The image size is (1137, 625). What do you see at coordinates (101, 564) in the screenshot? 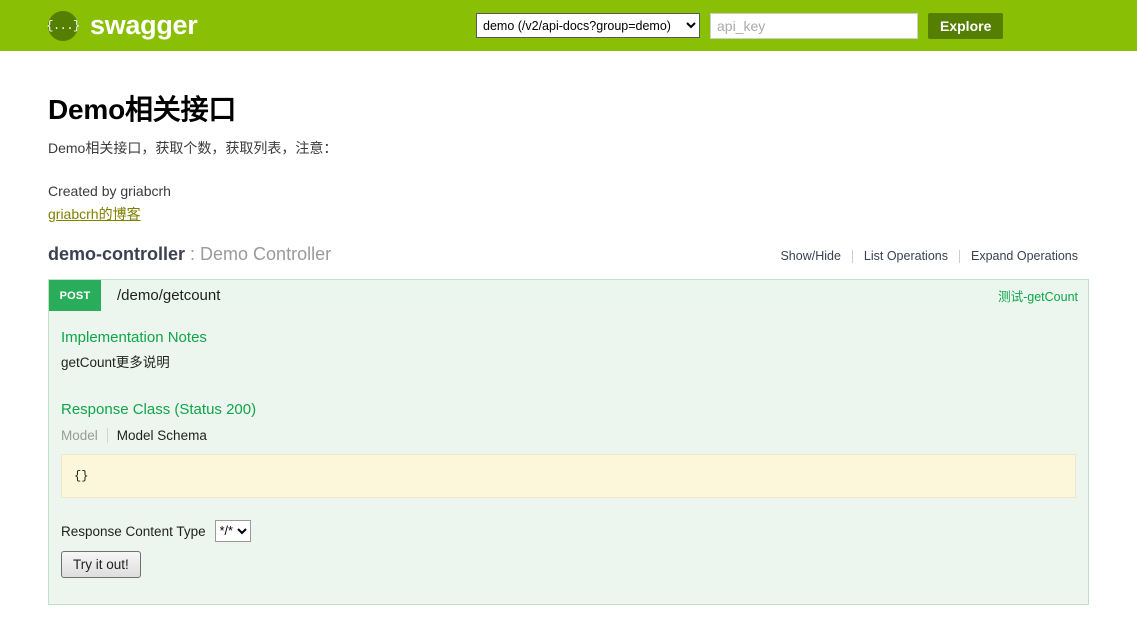
I see `try-it-out-button: Try it out!` at bounding box center [101, 564].